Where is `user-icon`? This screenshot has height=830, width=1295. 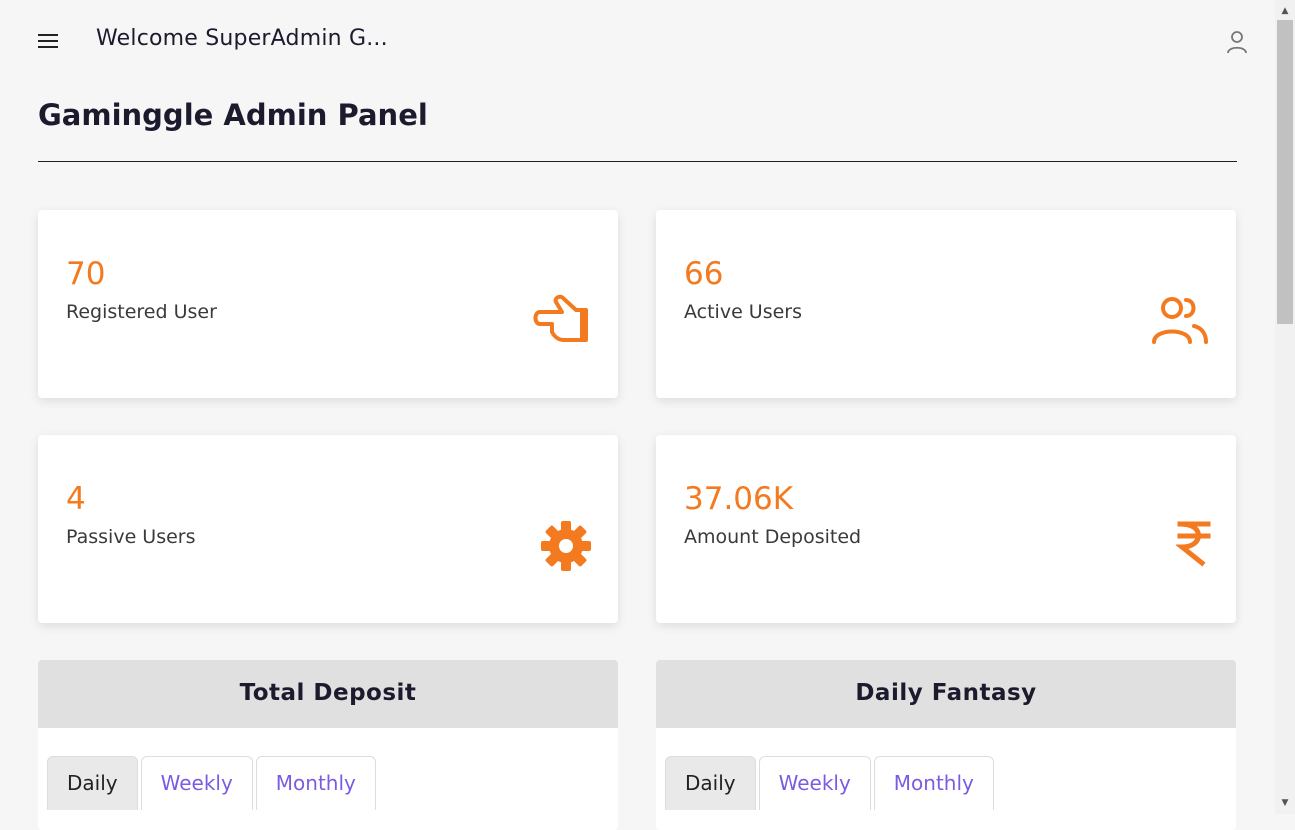 user-icon is located at coordinates (1237, 42).